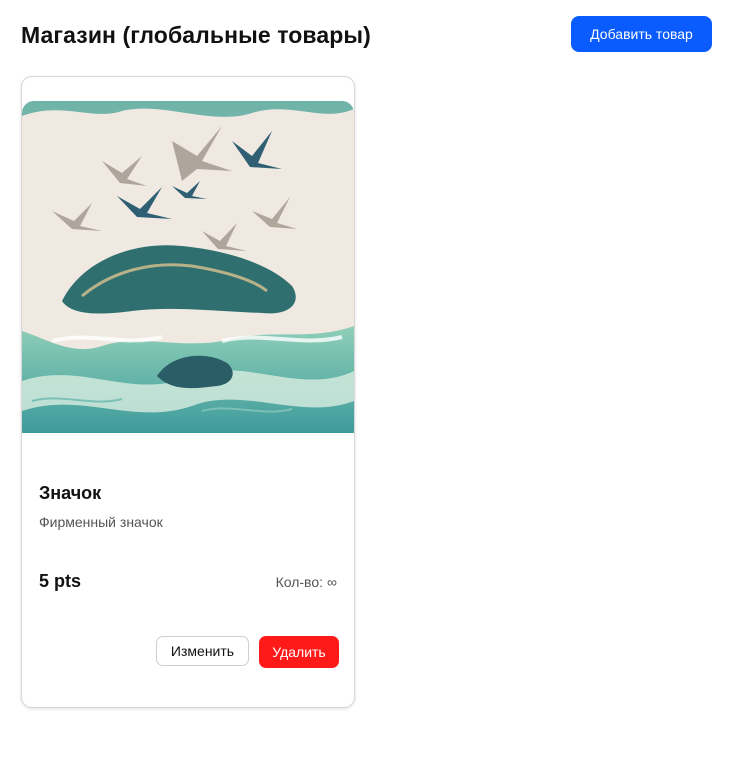 The width and height of the screenshot is (752, 776). What do you see at coordinates (70, 493) in the screenshot?
I see `product-title: Значок` at bounding box center [70, 493].